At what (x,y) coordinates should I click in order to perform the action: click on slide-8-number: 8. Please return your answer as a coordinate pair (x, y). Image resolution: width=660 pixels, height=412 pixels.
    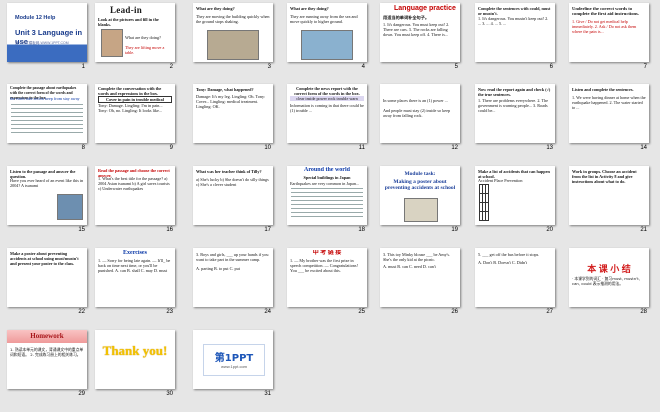
    Looking at the image, I should click on (83, 148).